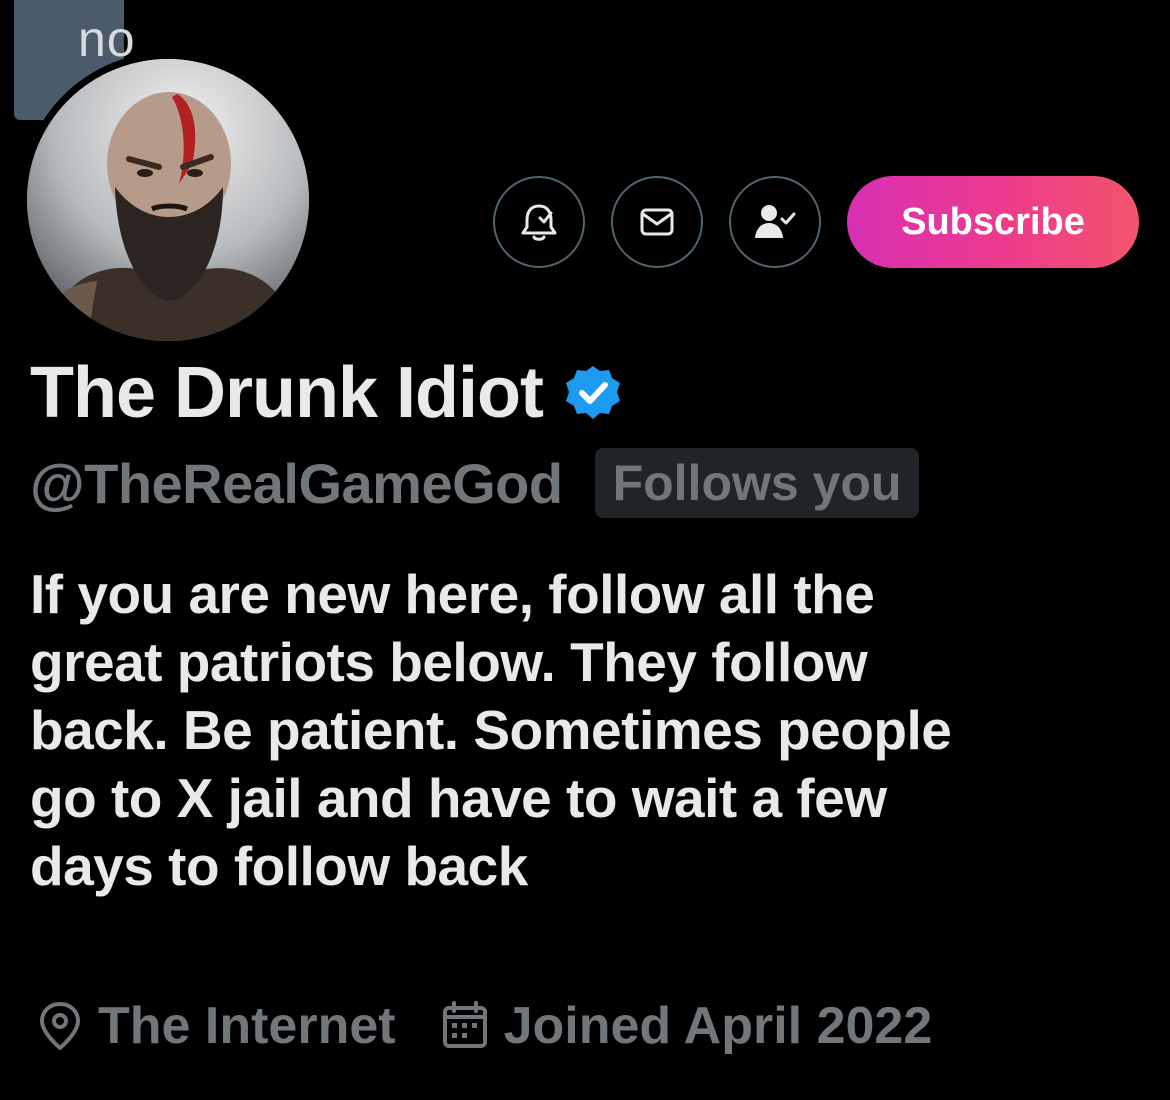  Describe the element at coordinates (757, 483) in the screenshot. I see `follows-you-badge: Follows you` at that location.